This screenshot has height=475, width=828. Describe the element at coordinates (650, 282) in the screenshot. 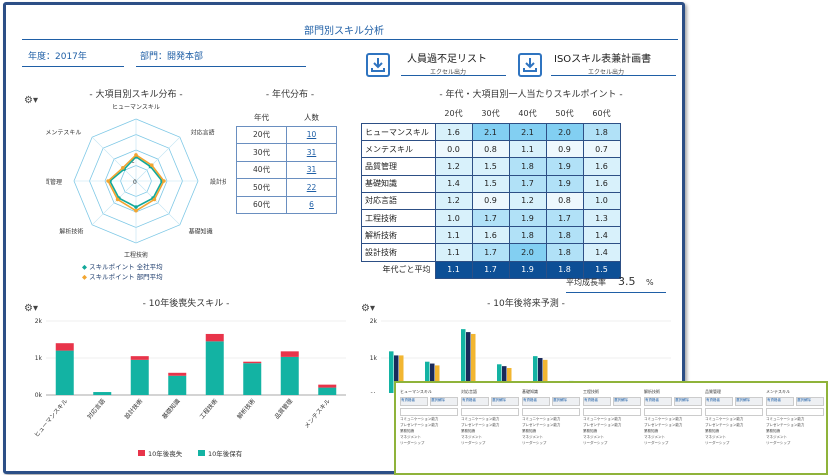

I see `growth-unit: %` at that location.